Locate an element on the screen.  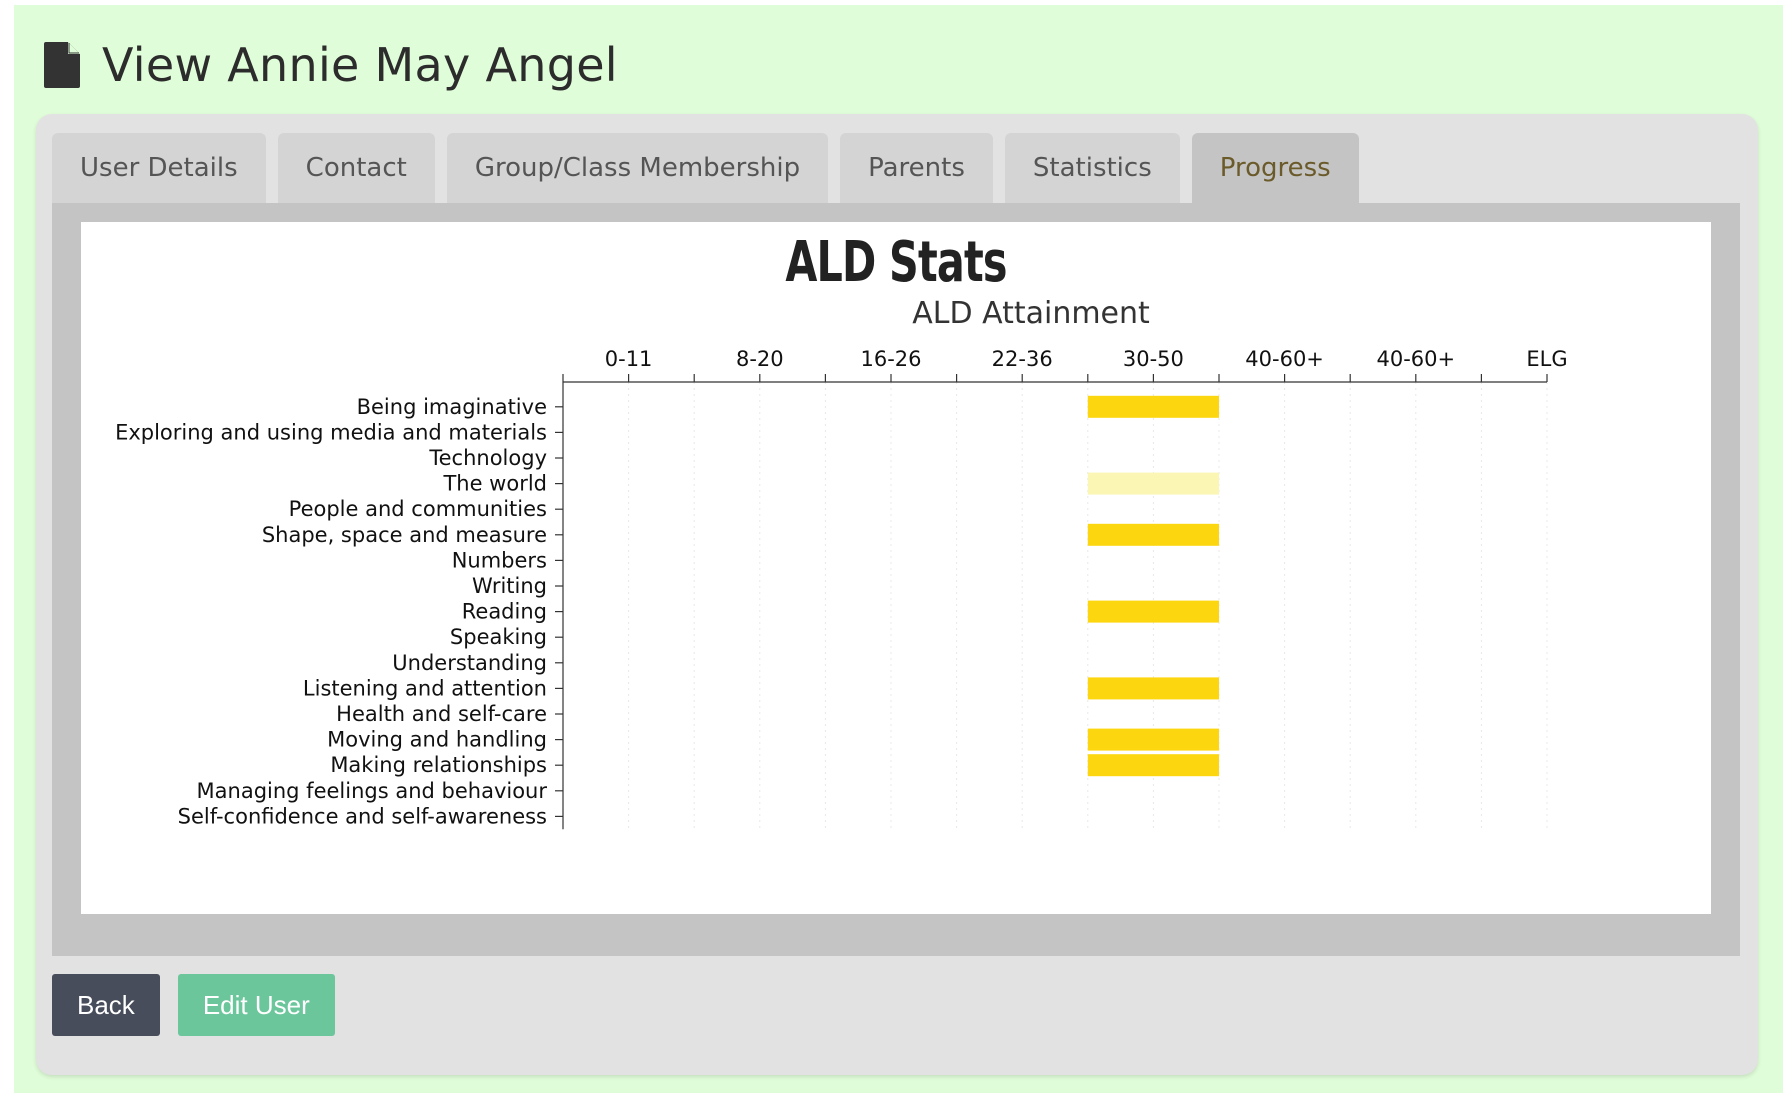
file-icon is located at coordinates (62, 65).